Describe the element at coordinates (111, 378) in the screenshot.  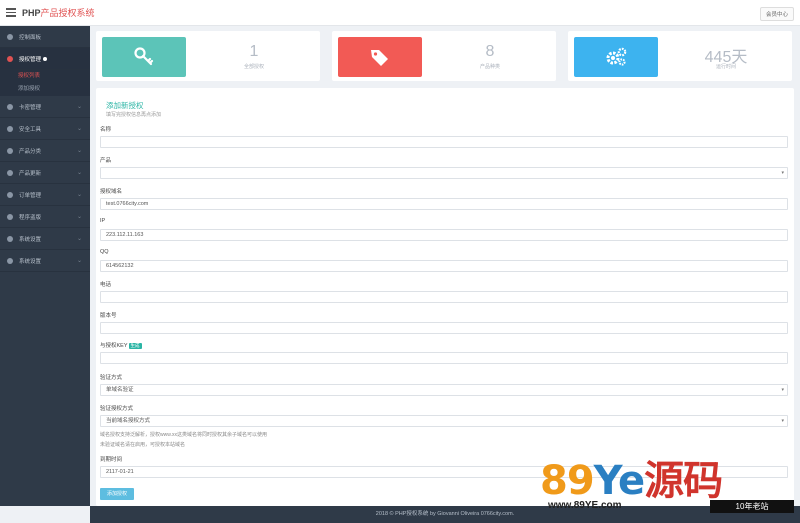
I see `verify-method-label: 验证方式` at that location.